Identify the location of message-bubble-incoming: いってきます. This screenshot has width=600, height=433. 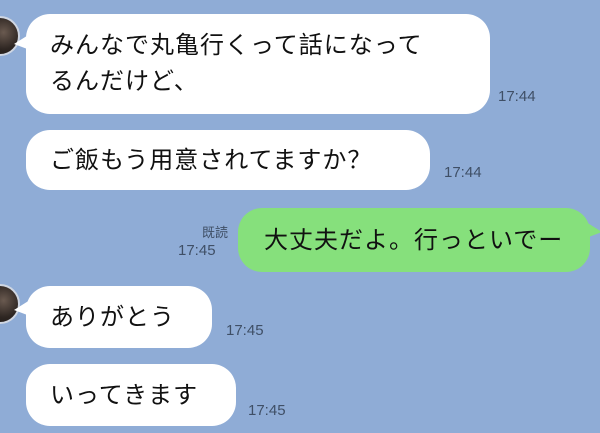
(131, 395).